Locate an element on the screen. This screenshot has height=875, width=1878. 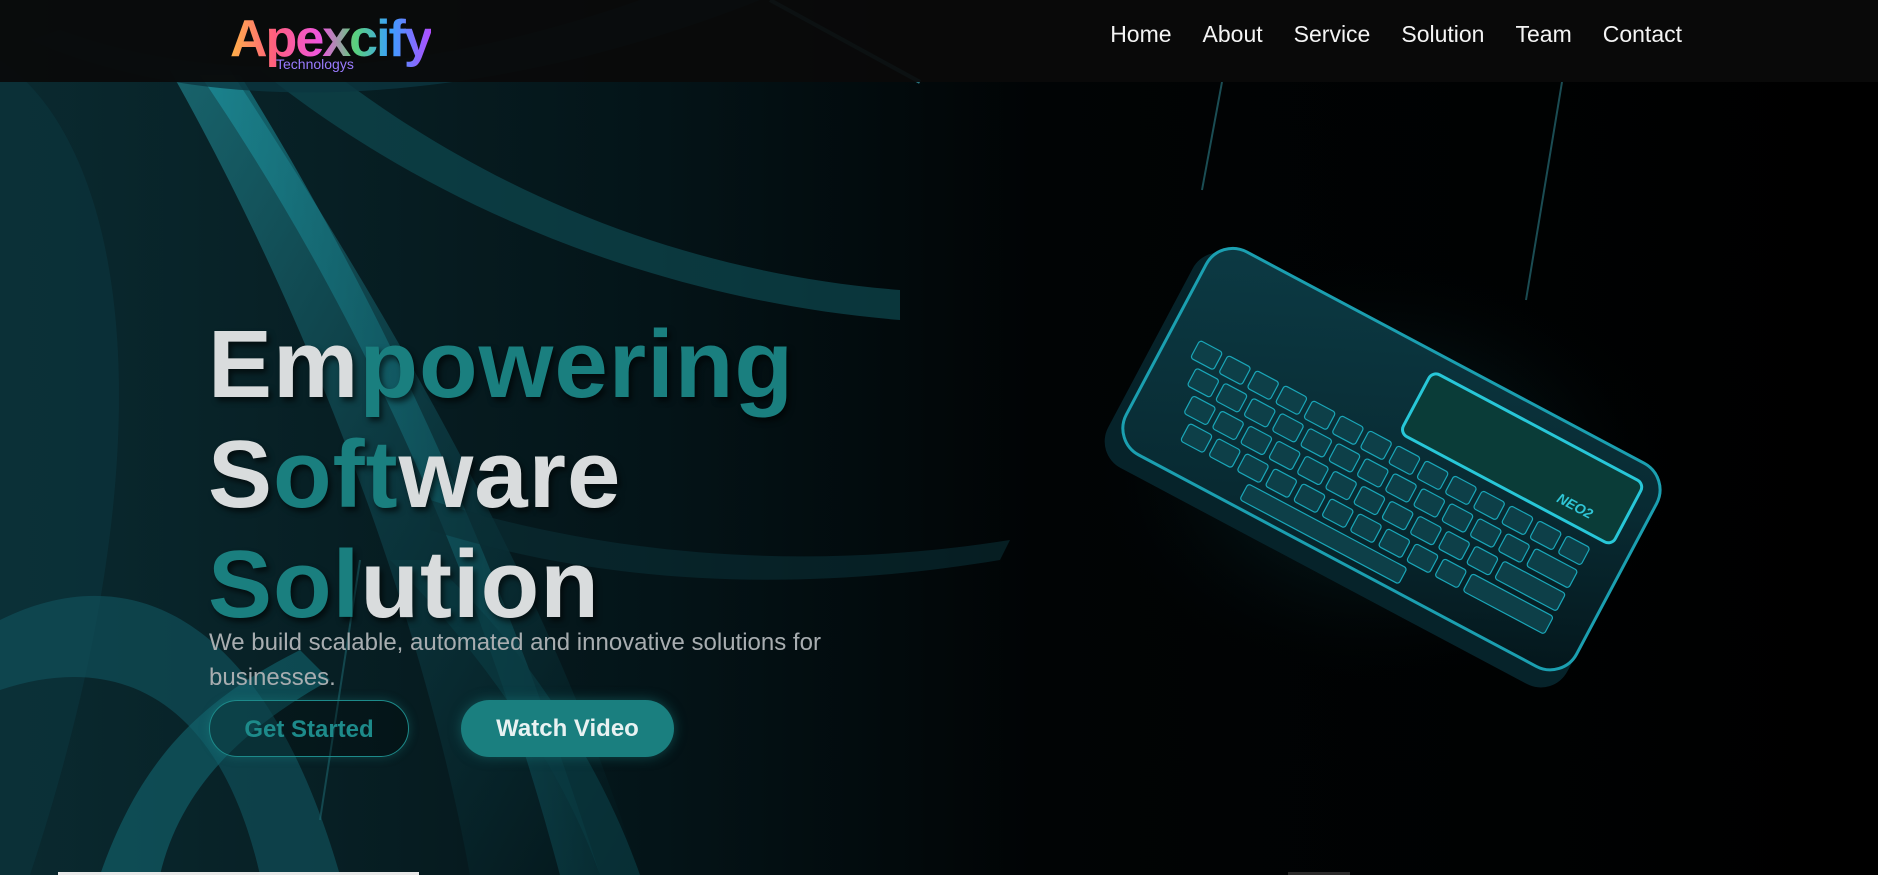
nav-contact: Contact is located at coordinates (1642, 34).